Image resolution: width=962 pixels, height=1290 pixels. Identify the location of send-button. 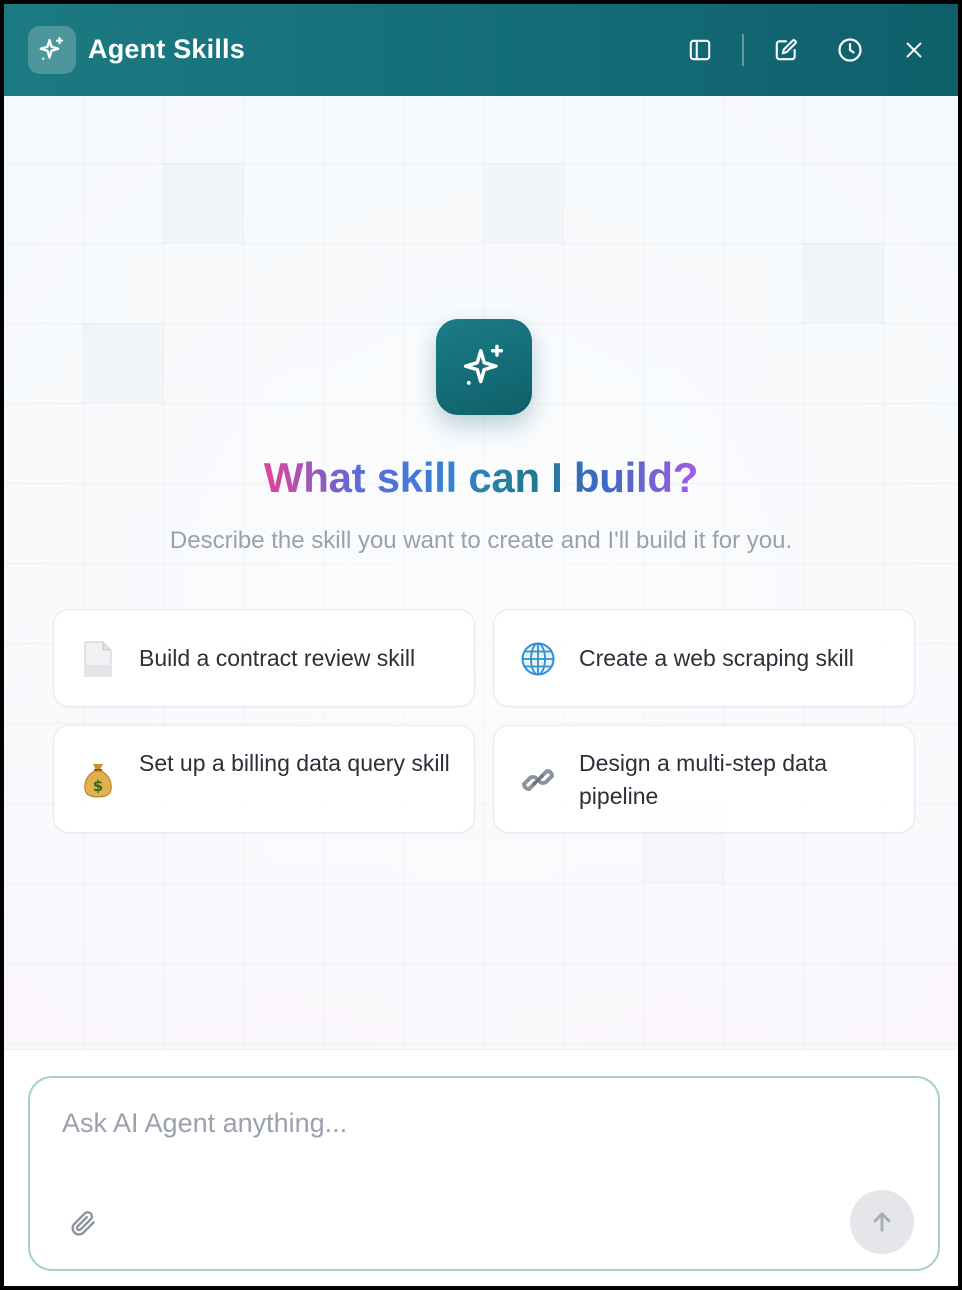
(882, 1222).